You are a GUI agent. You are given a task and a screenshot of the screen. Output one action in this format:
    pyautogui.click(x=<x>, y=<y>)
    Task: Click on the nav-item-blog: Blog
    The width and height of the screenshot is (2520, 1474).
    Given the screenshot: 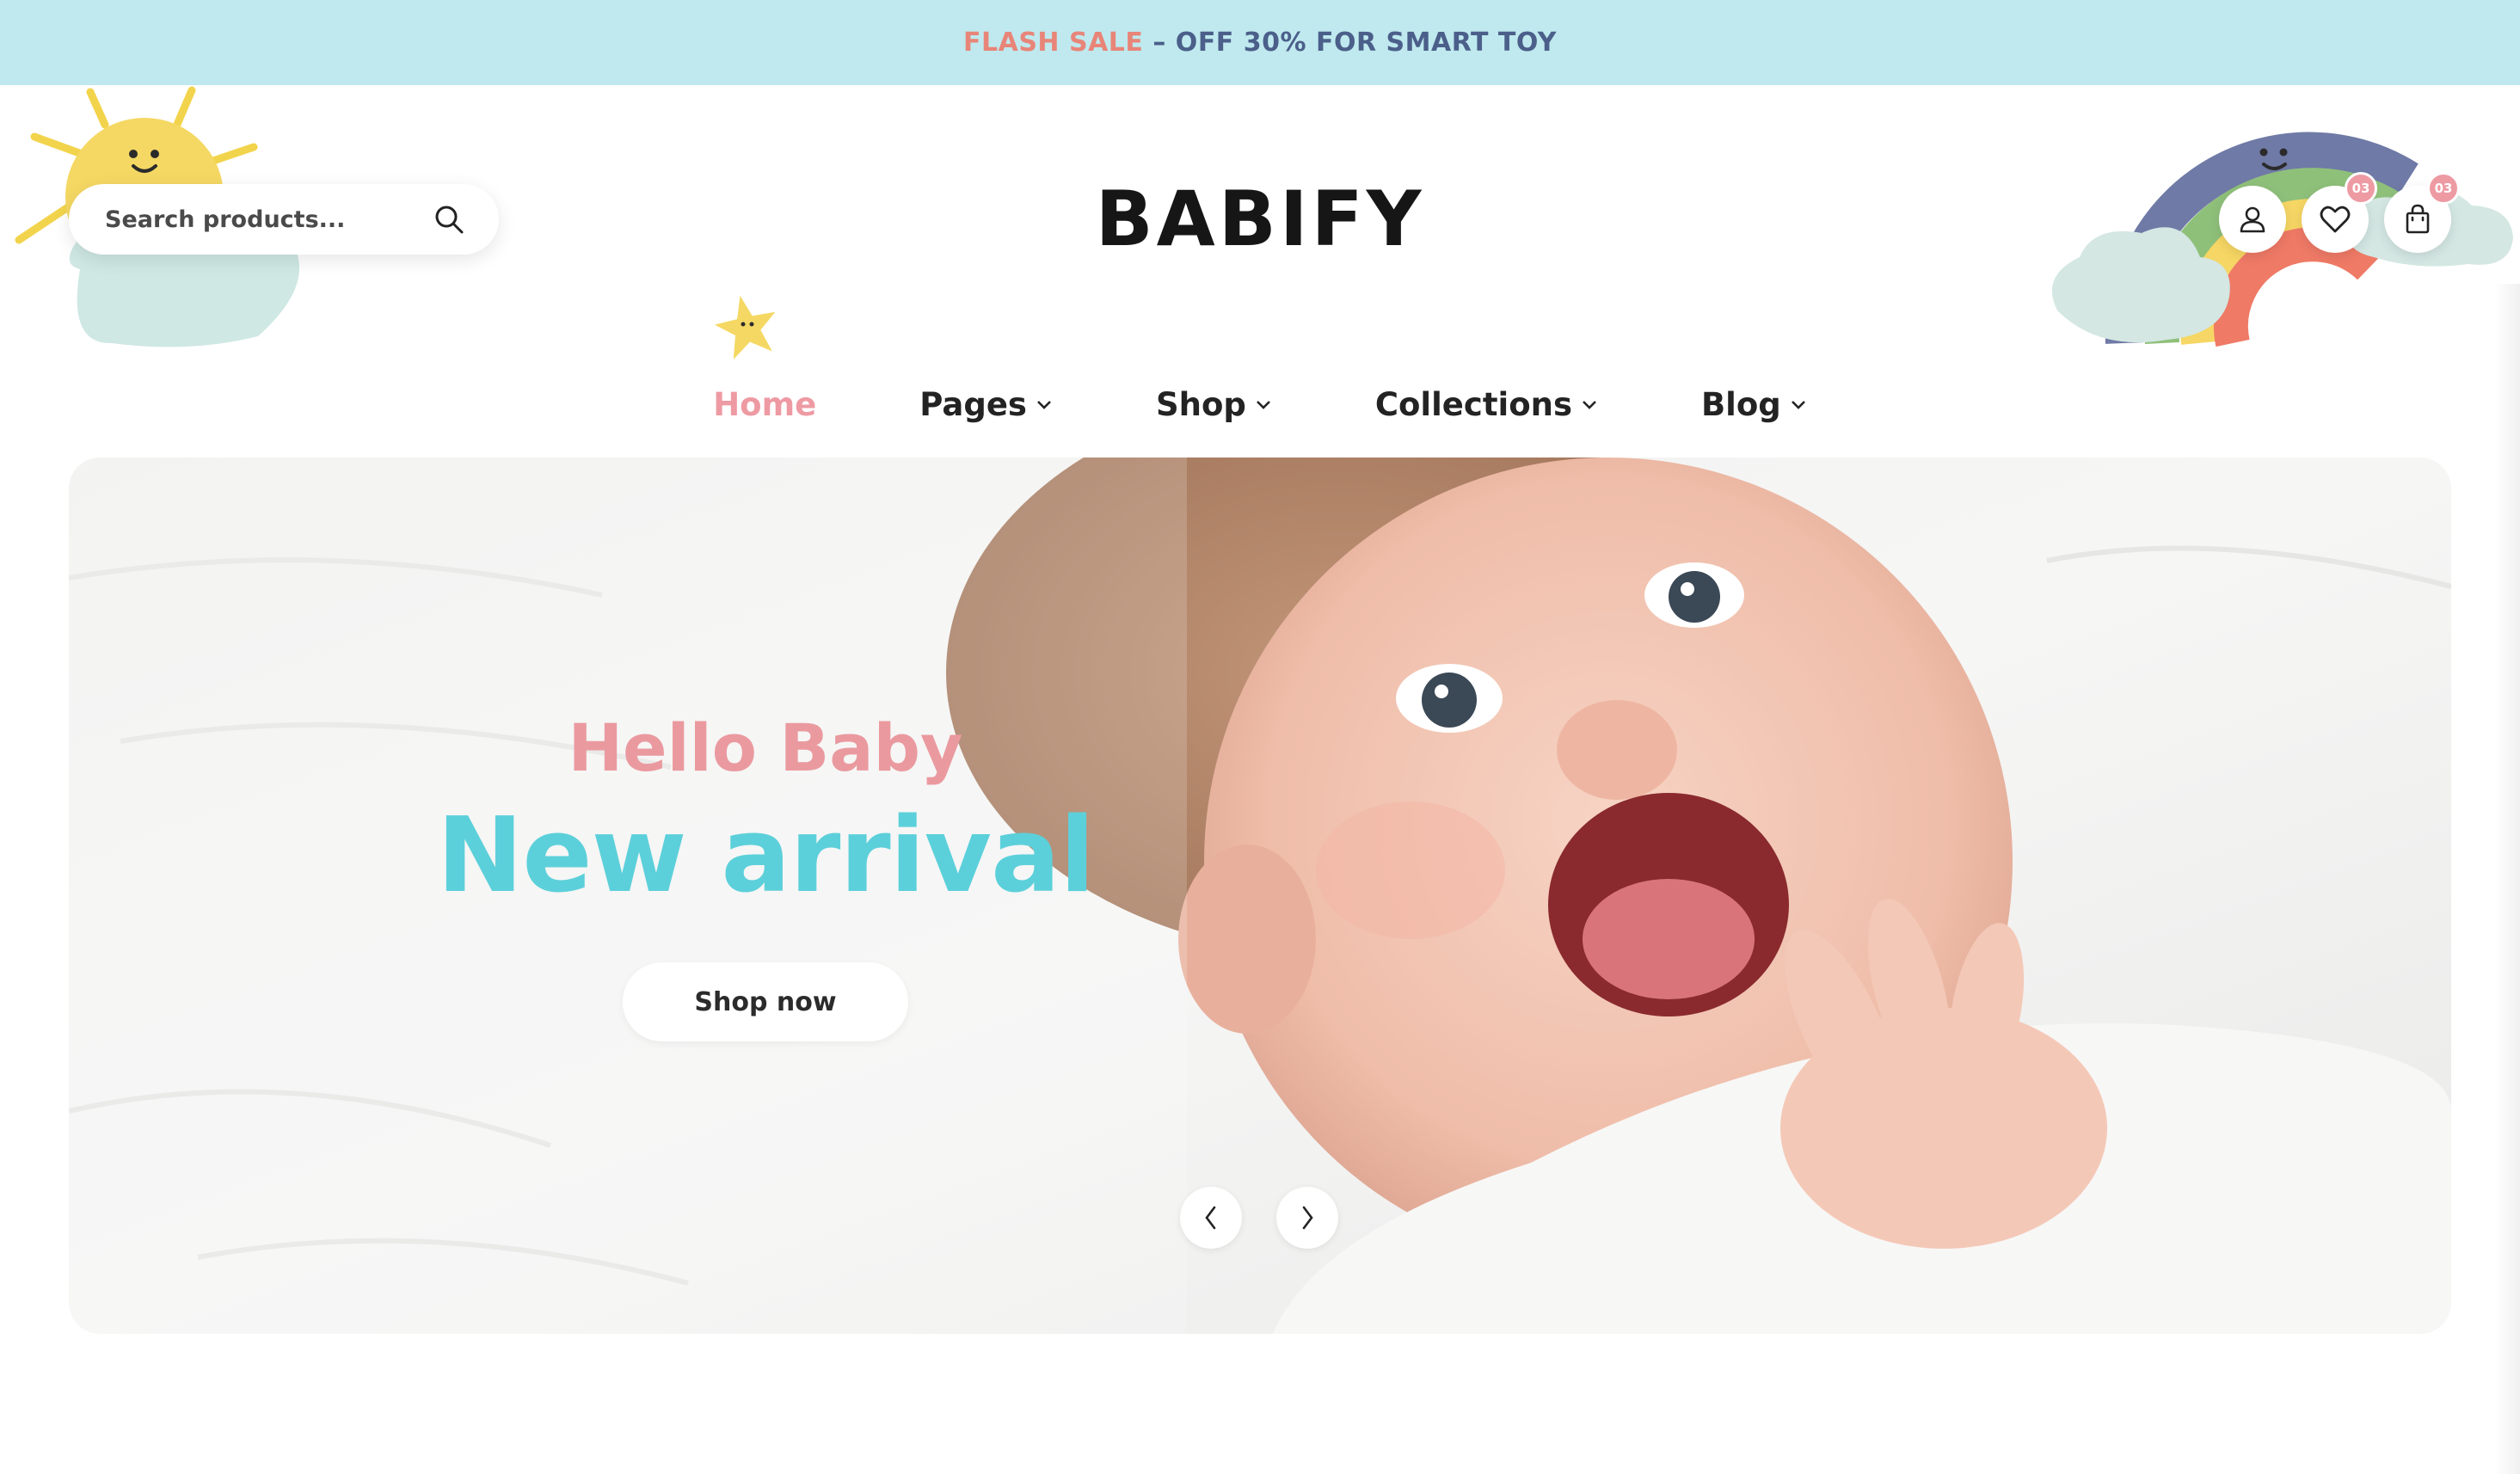 What is the action you would take?
    pyautogui.click(x=1755, y=404)
    